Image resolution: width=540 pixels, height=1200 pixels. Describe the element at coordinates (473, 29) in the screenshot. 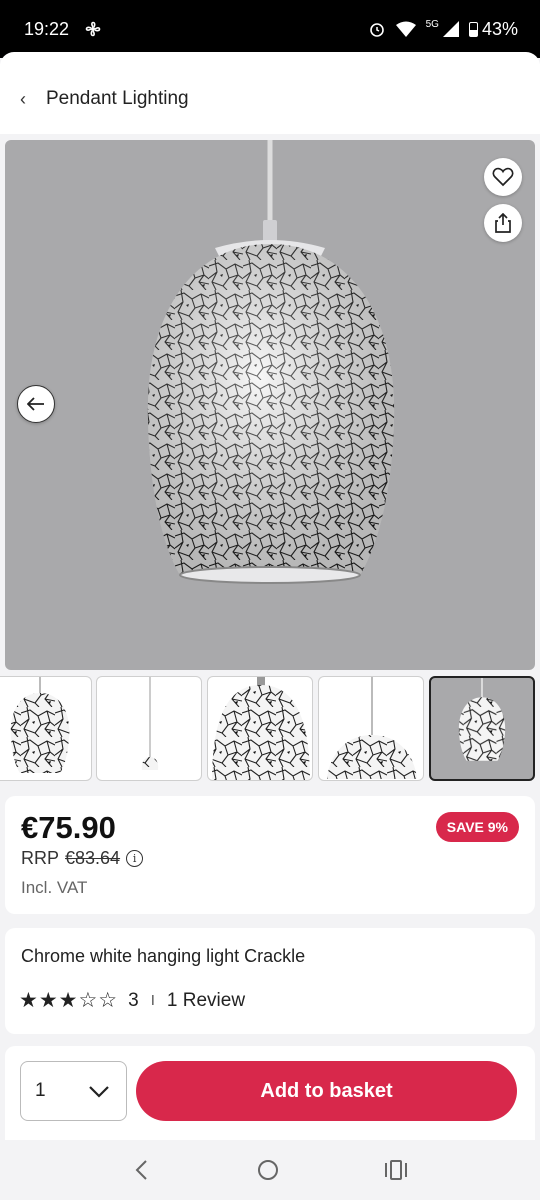

I see `battery-icon` at that location.